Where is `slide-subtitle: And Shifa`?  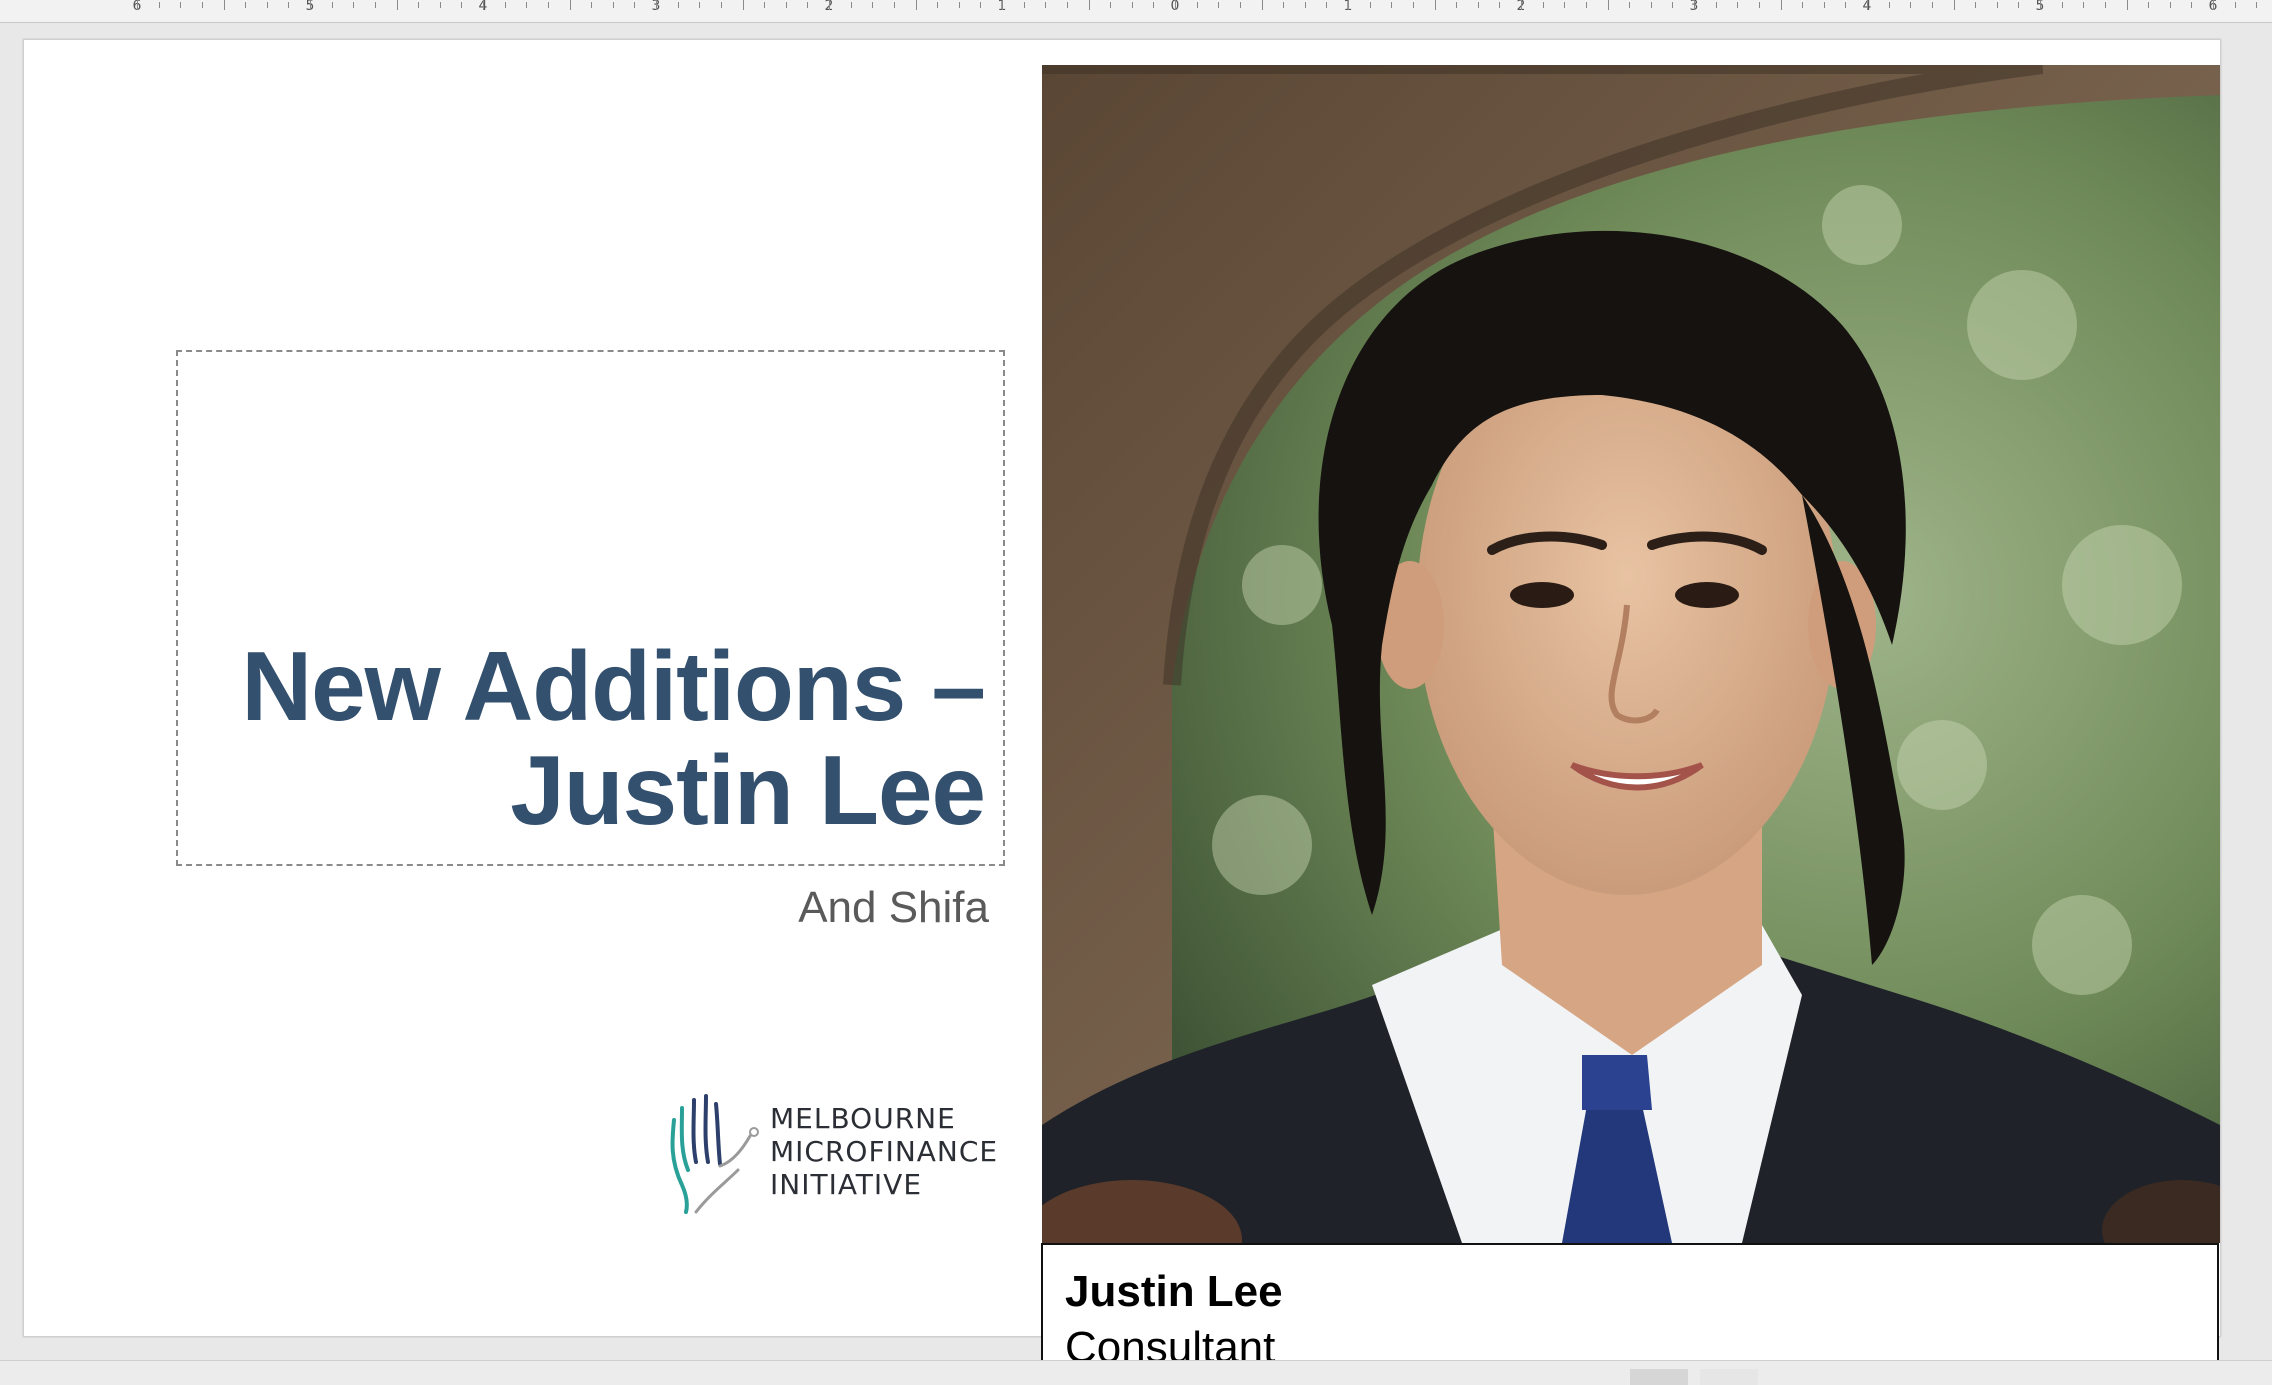 slide-subtitle: And Shifa is located at coordinates (816, 908).